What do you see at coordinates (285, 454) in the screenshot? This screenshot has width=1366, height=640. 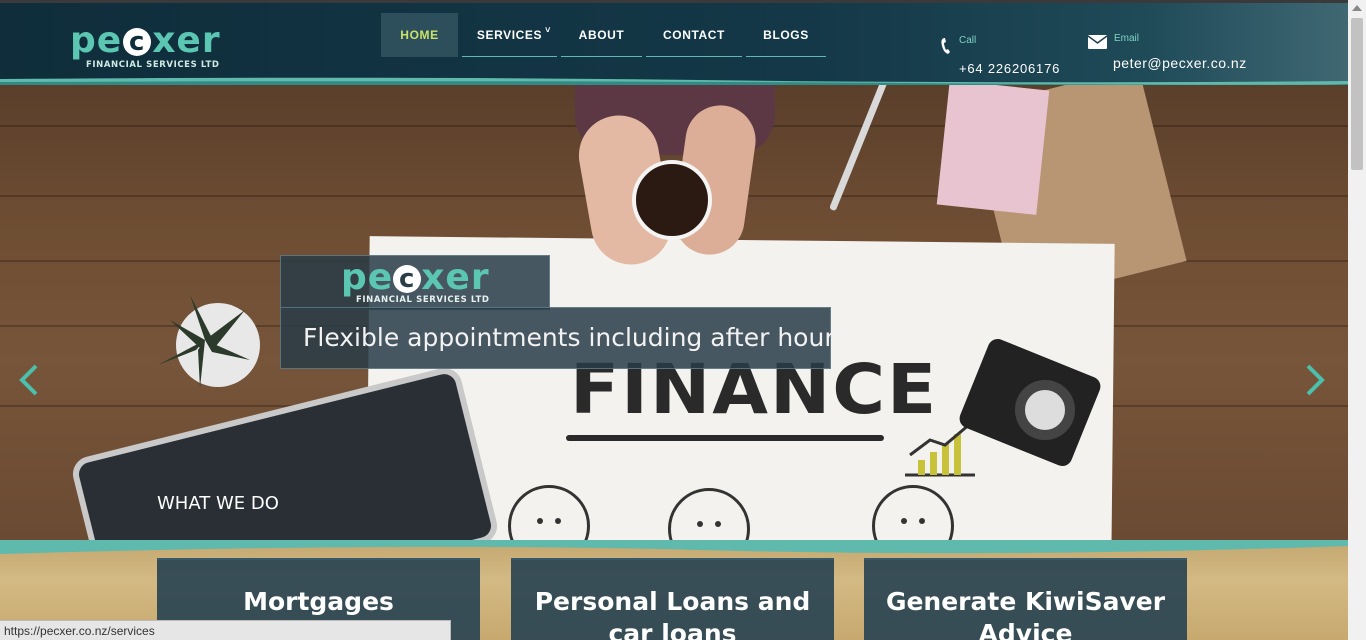 I see `tablet-image` at bounding box center [285, 454].